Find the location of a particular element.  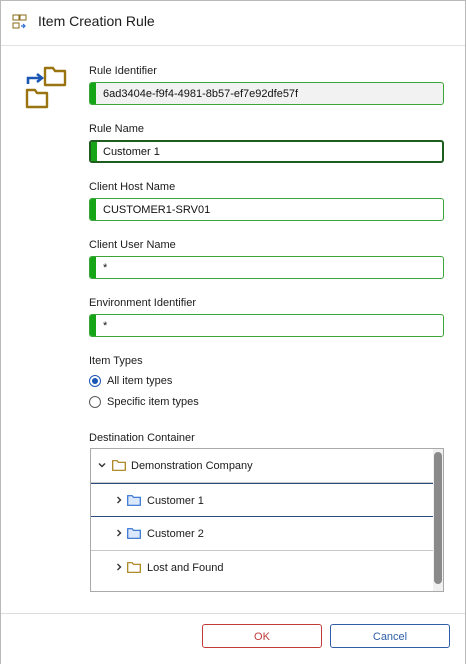

chevron-down-icon is located at coordinates (102, 465).